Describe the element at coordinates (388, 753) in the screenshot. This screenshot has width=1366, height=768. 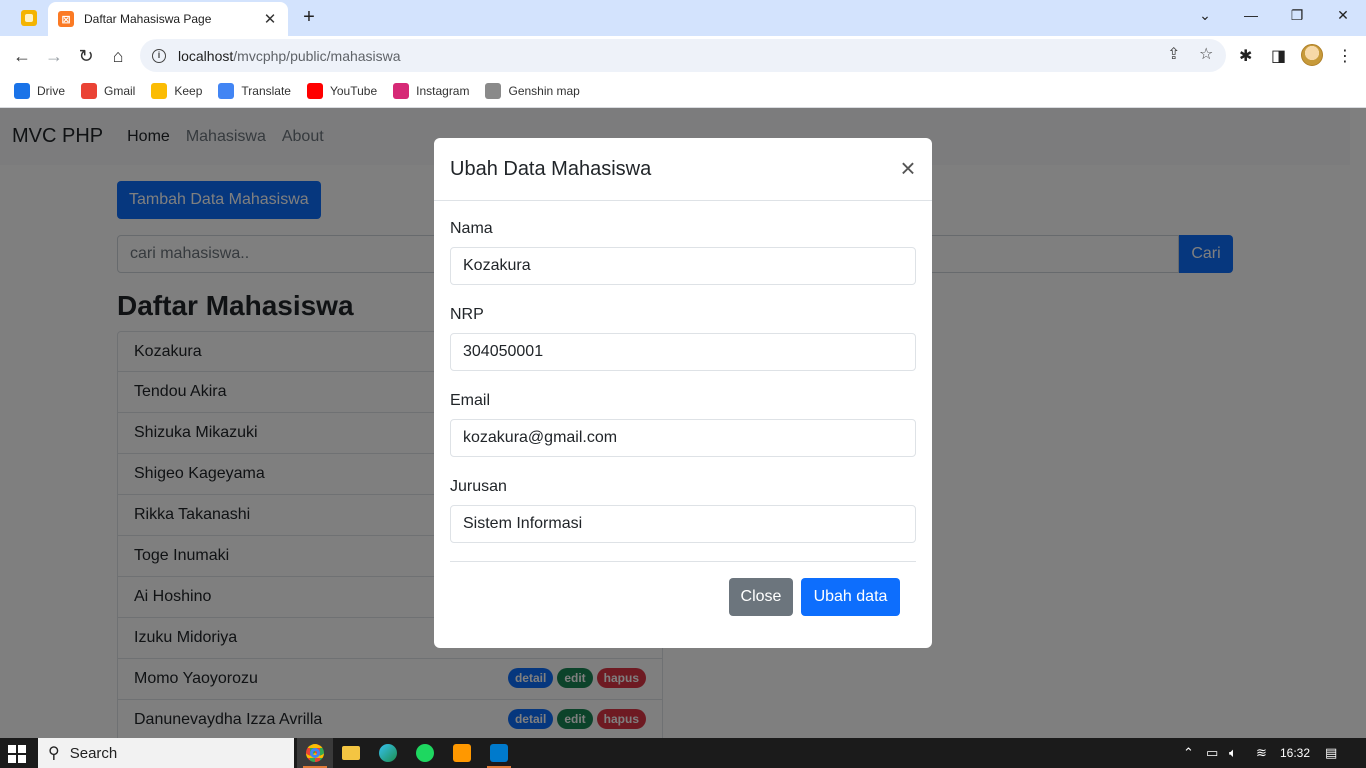
I see `edge-icon` at that location.